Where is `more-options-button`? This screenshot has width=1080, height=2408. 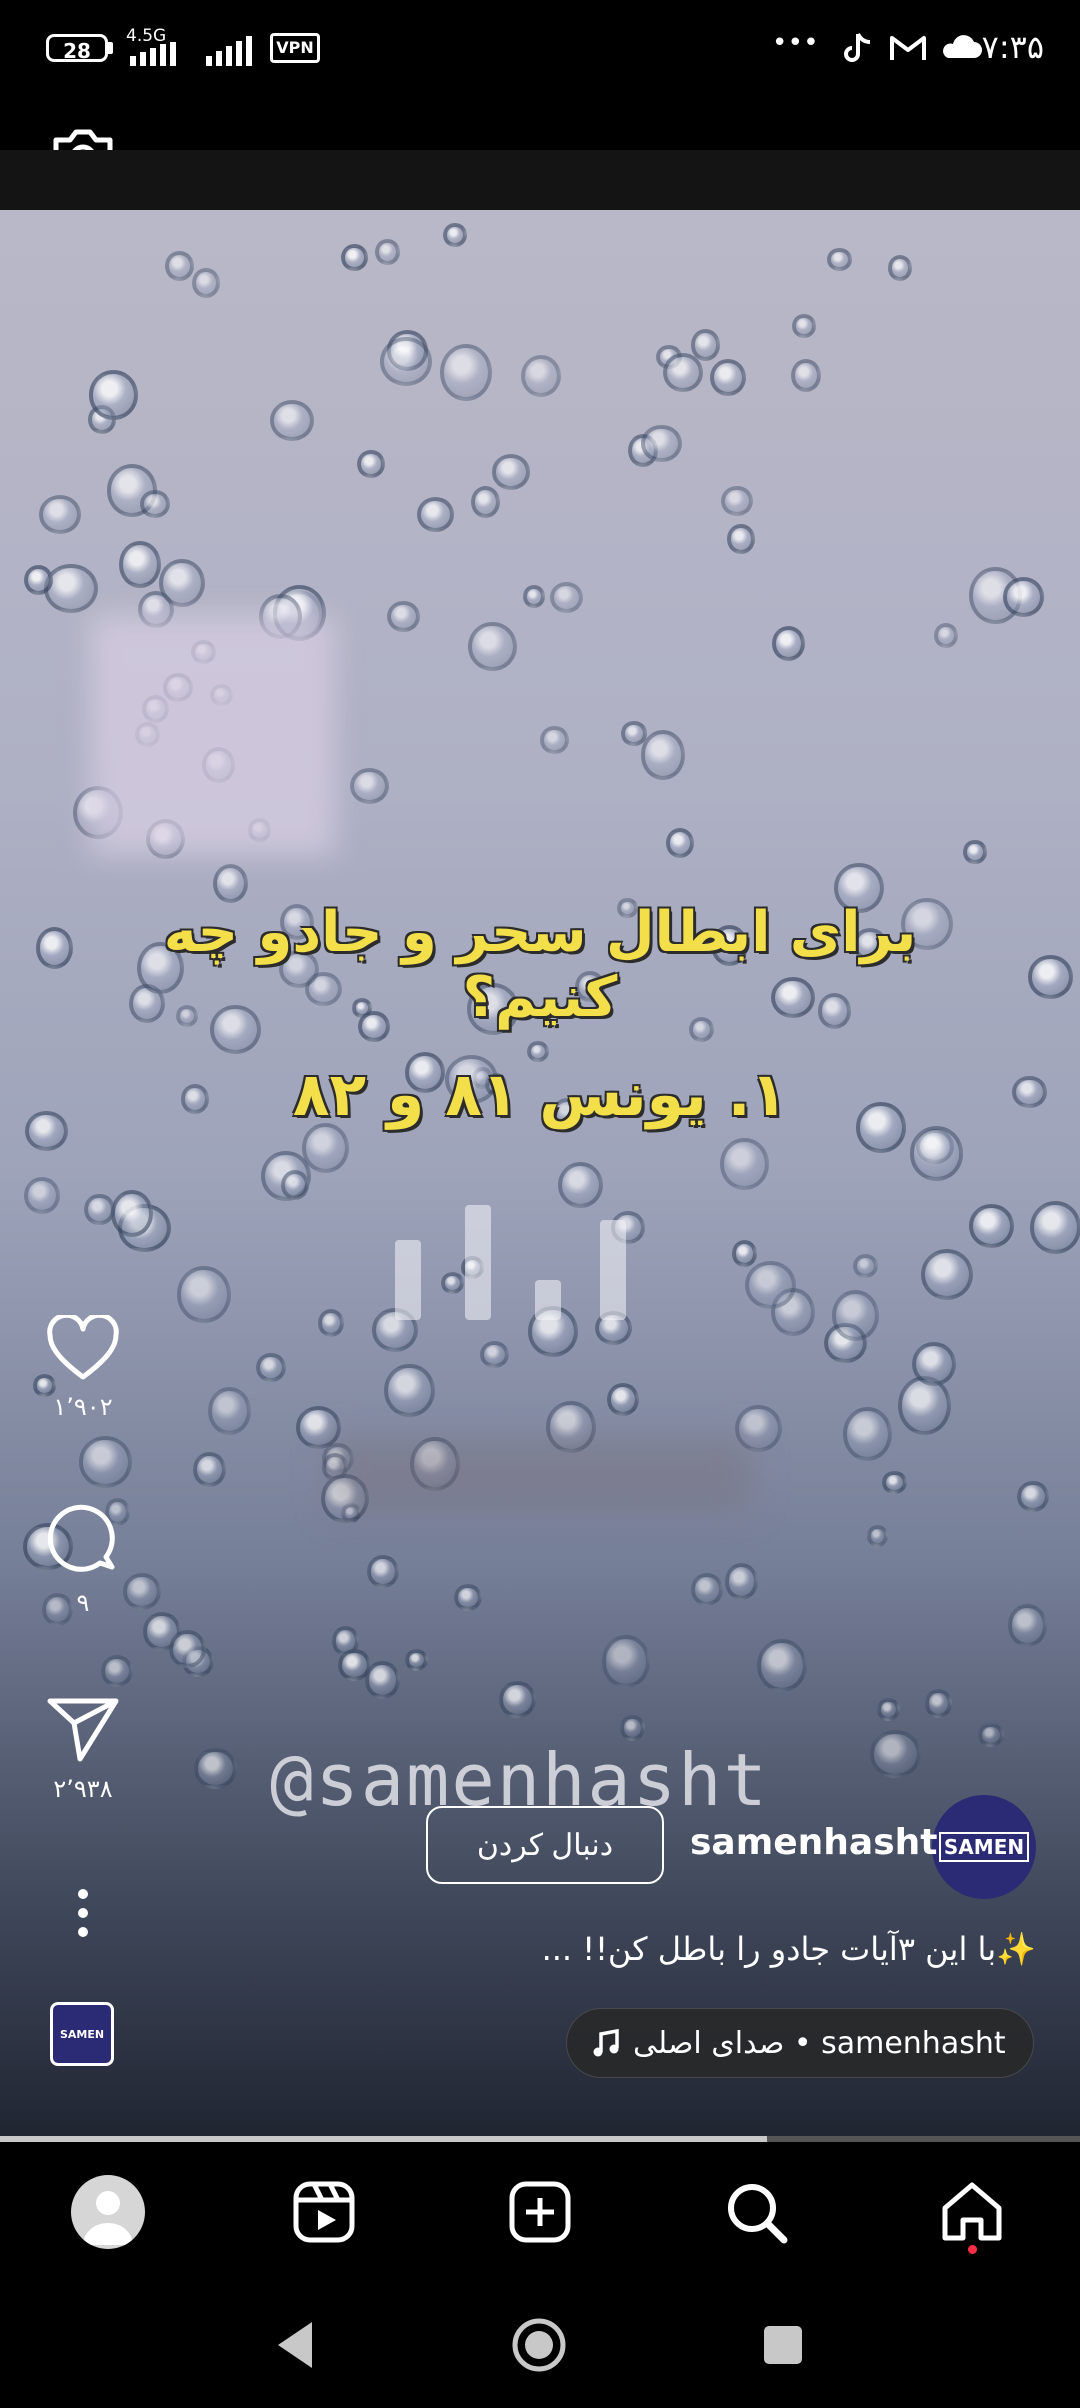
more-options-button is located at coordinates (83, 1913).